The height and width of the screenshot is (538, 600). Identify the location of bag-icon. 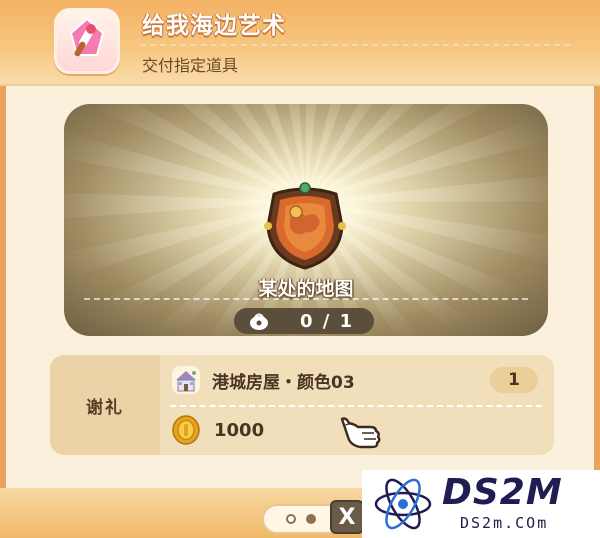
(259, 321).